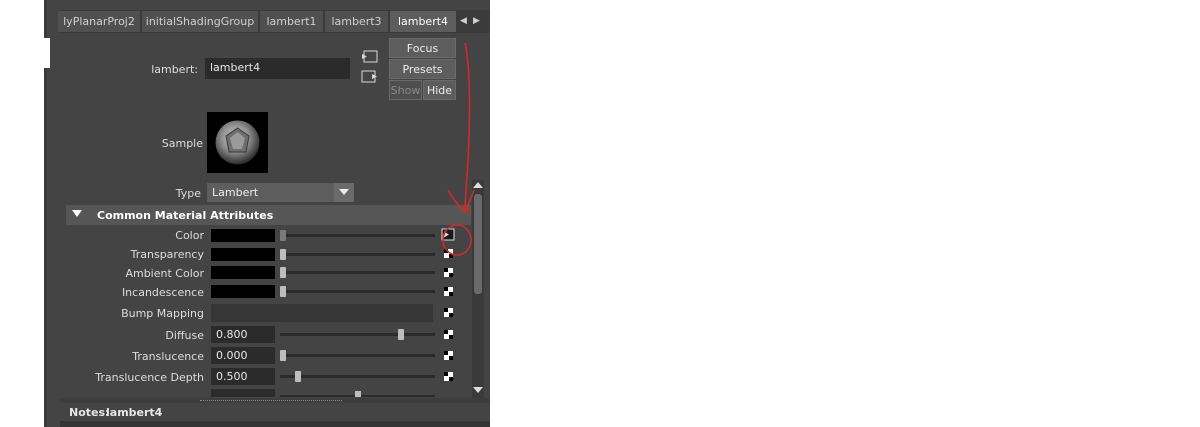 This screenshot has width=1200, height=427. What do you see at coordinates (458, 149) in the screenshot?
I see `annotation-arrow-and-circle` at bounding box center [458, 149].